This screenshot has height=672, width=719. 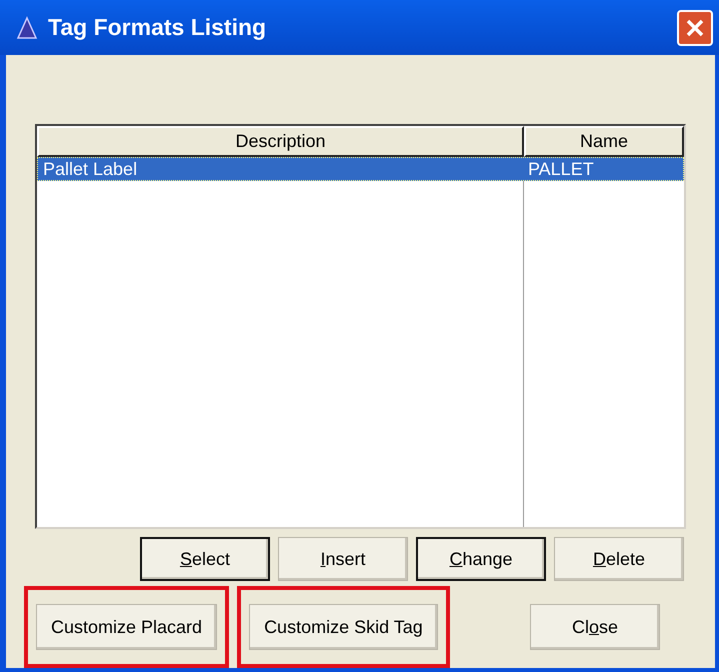 I want to click on dialog-button: Close, so click(x=595, y=627).